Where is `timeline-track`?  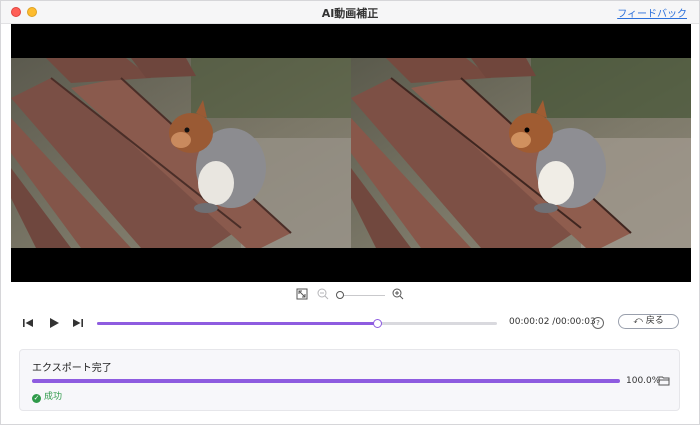 timeline-track is located at coordinates (297, 323).